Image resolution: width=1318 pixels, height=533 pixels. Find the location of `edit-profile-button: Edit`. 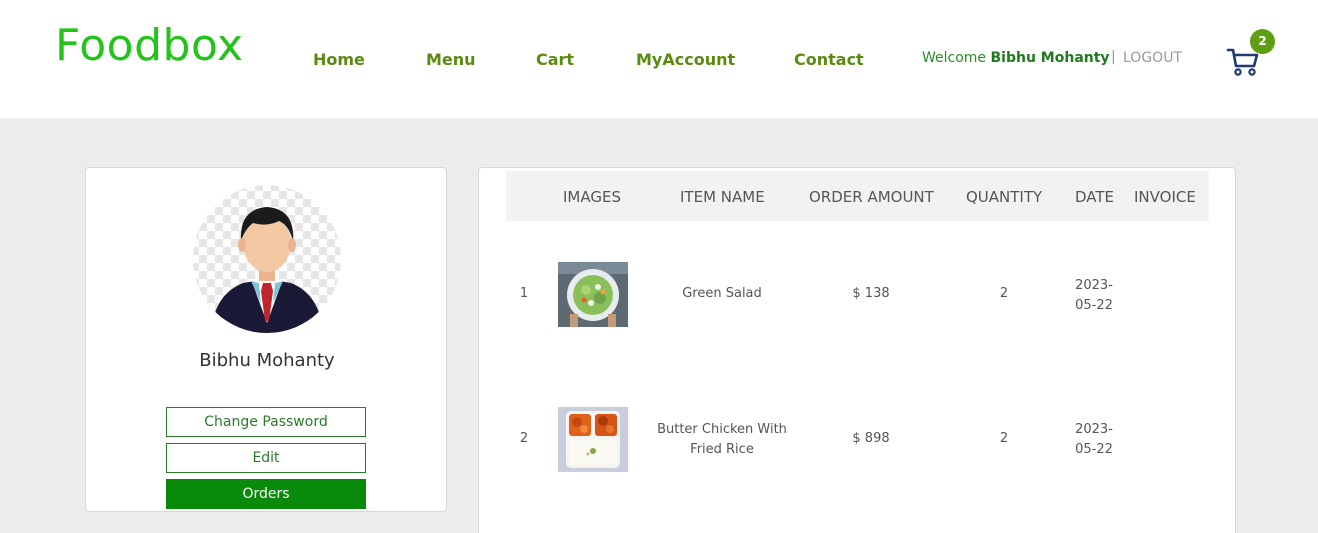

edit-profile-button: Edit is located at coordinates (266, 458).